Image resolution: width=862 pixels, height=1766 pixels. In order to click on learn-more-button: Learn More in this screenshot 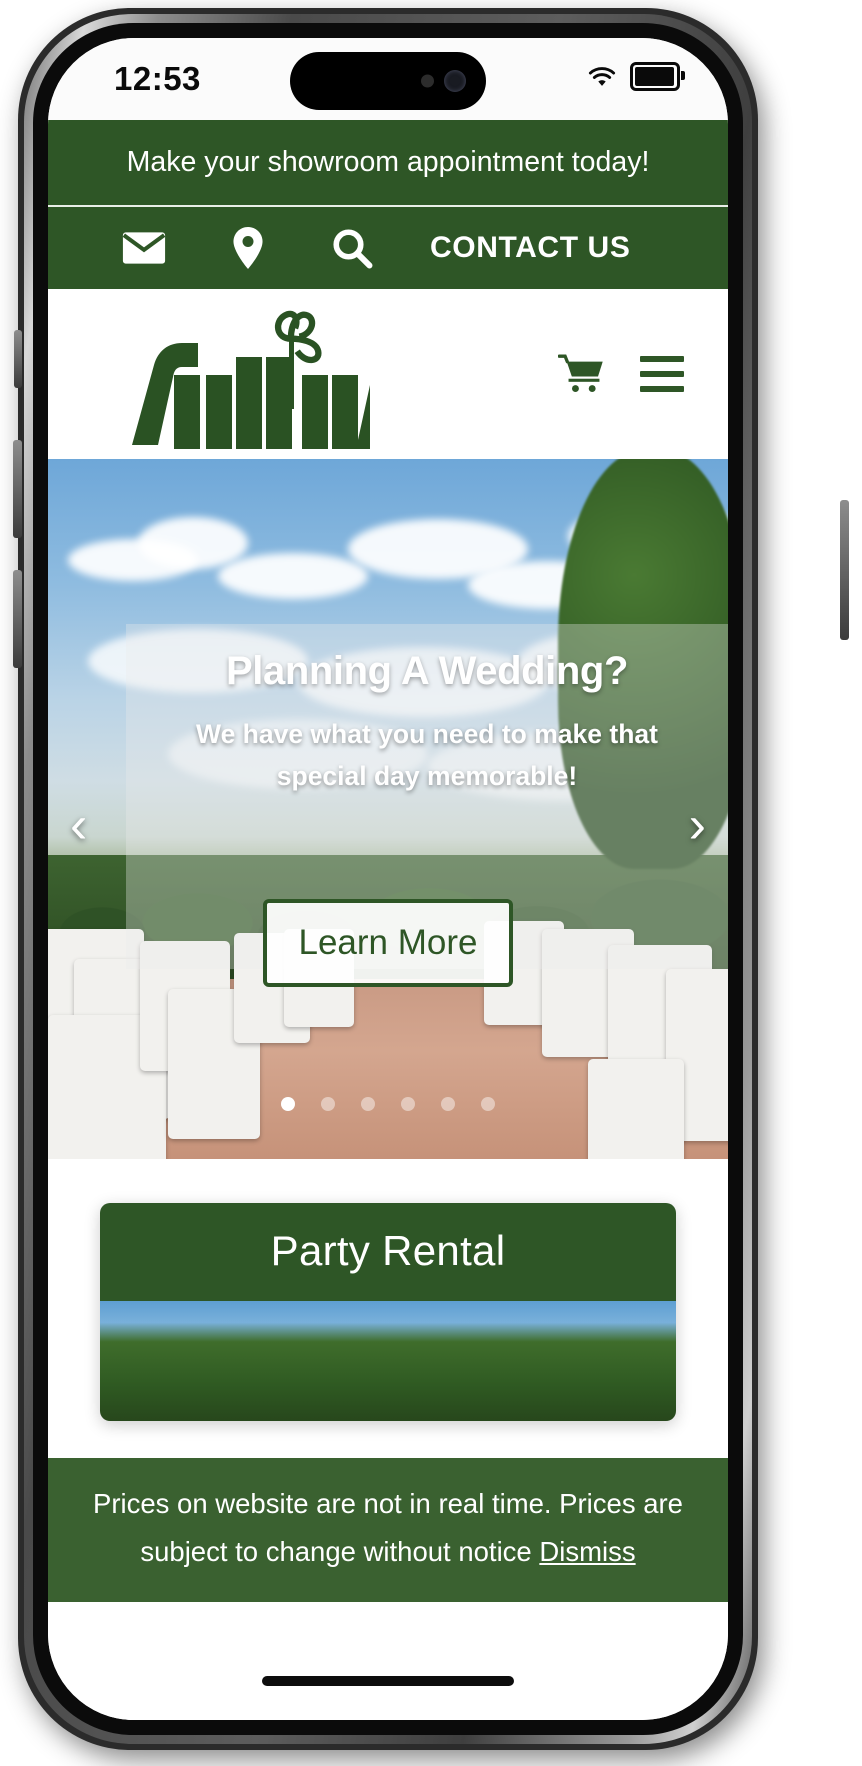, I will do `click(388, 943)`.